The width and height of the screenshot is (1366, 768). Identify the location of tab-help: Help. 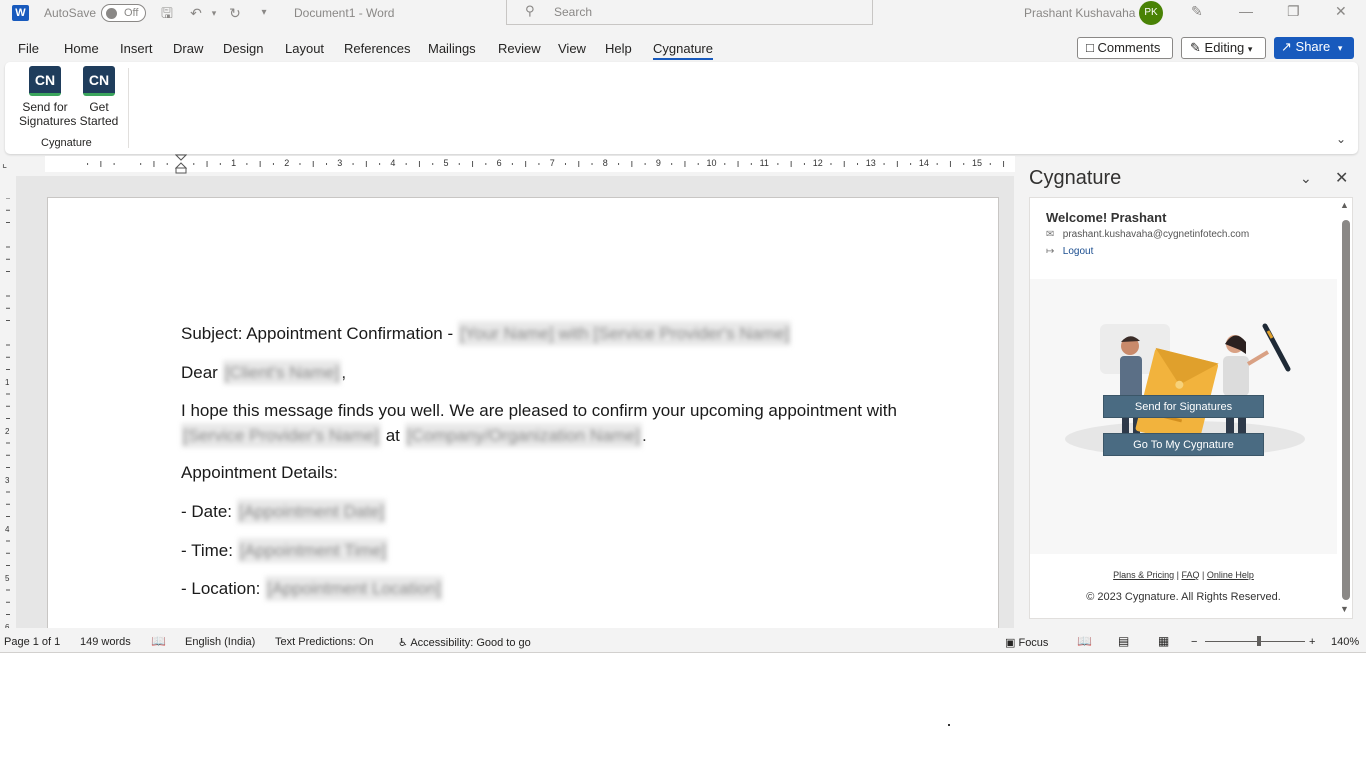
(618, 48).